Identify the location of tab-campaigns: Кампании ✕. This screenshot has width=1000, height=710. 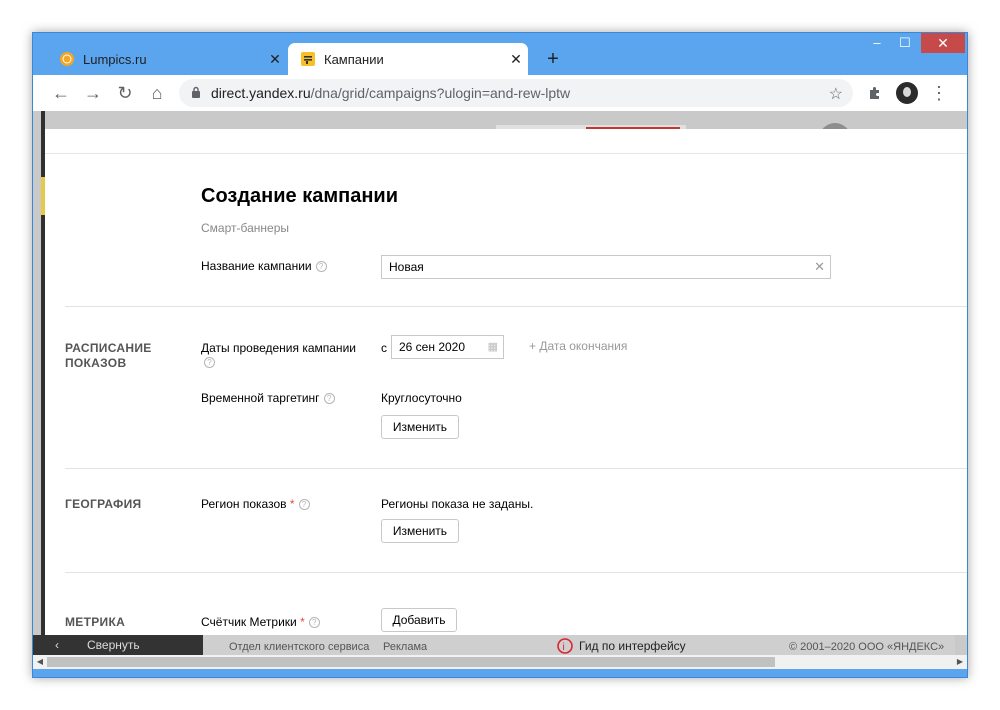
(408, 59).